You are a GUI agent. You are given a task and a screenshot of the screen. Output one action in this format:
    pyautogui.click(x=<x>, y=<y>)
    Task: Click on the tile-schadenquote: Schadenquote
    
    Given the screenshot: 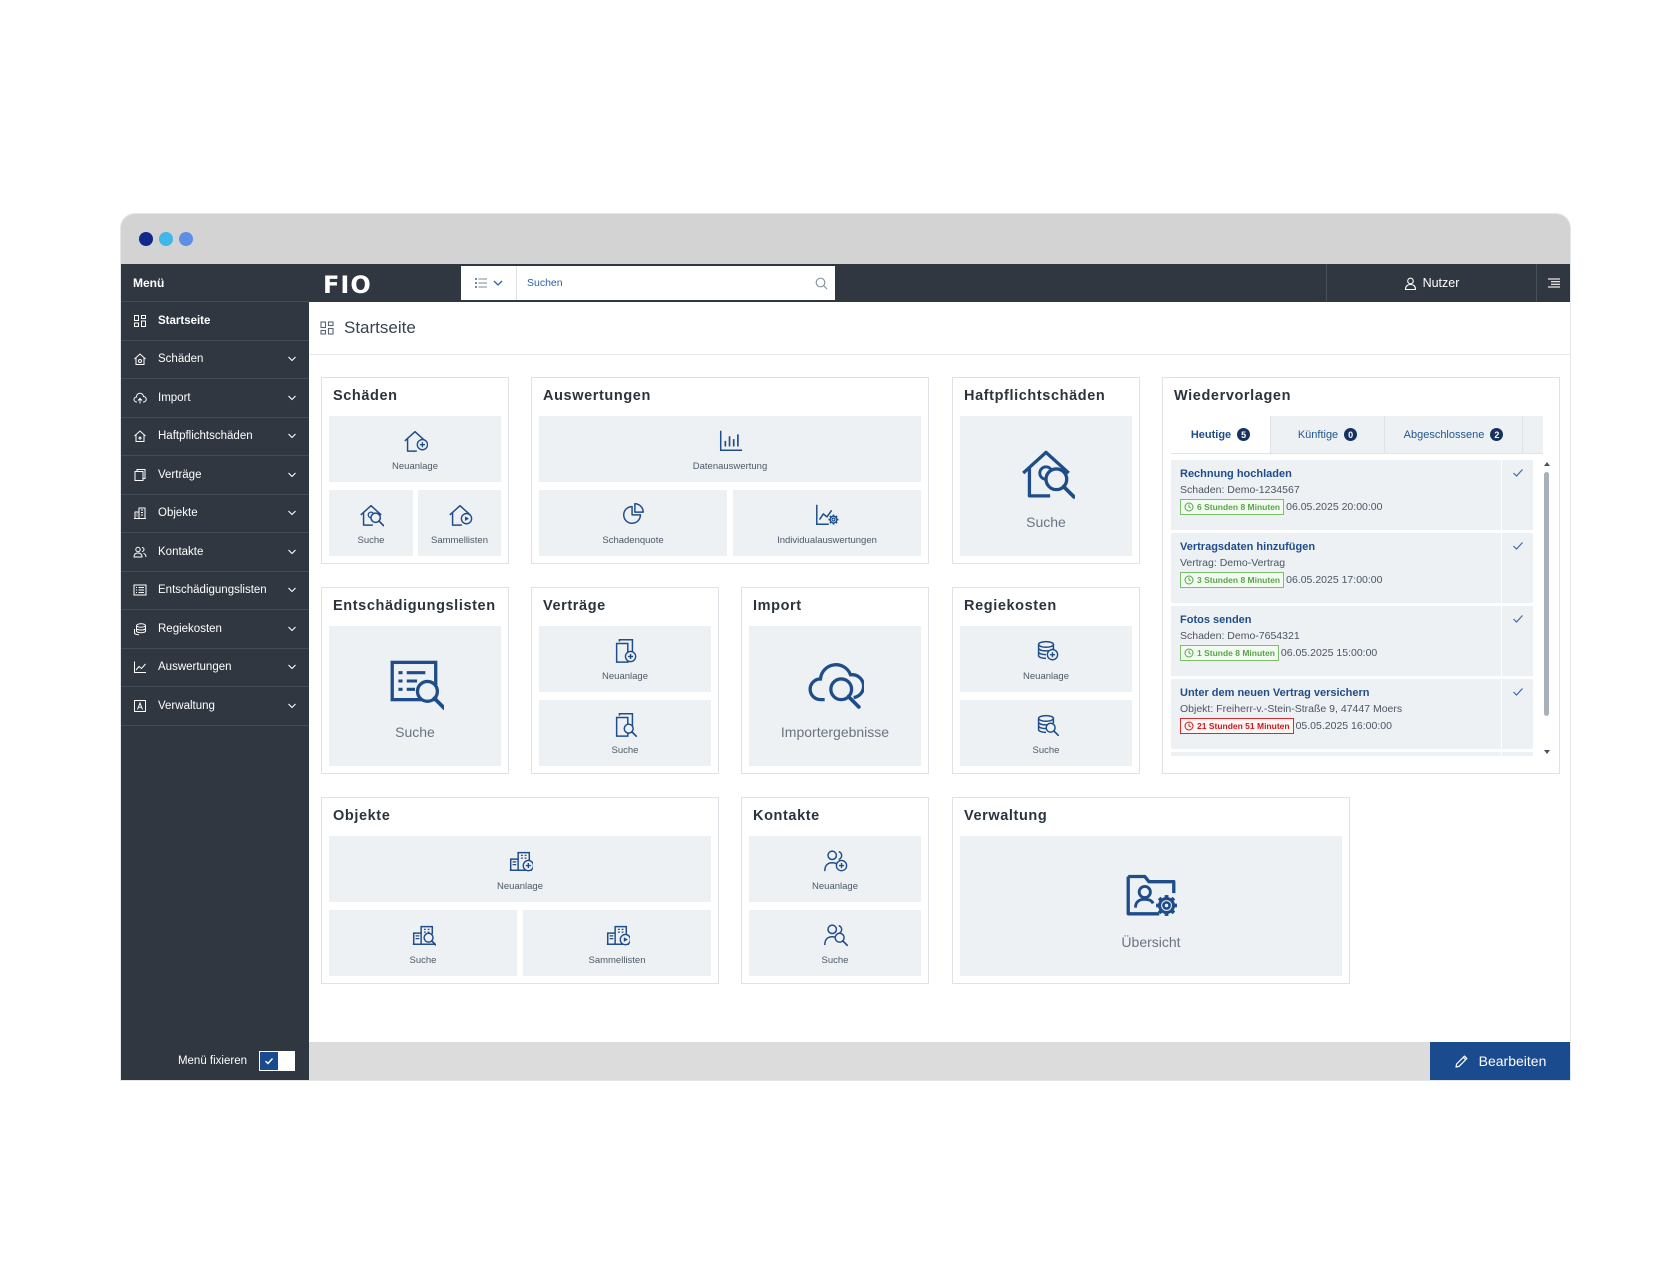 What is the action you would take?
    pyautogui.click(x=633, y=523)
    